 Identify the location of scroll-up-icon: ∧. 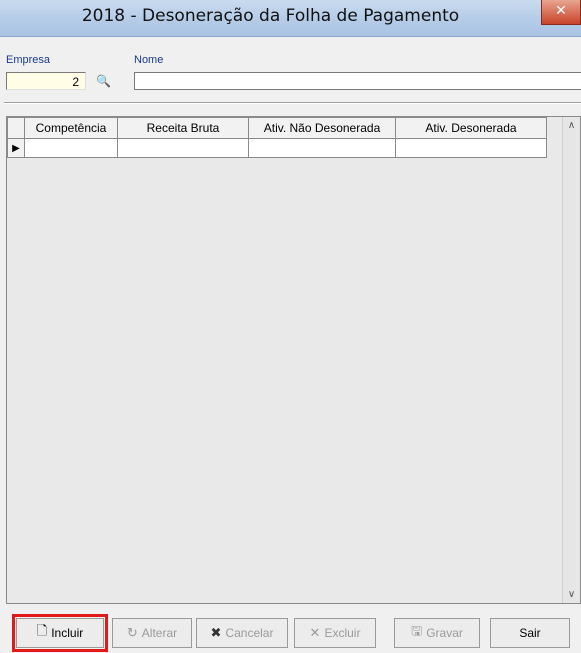
(571, 125).